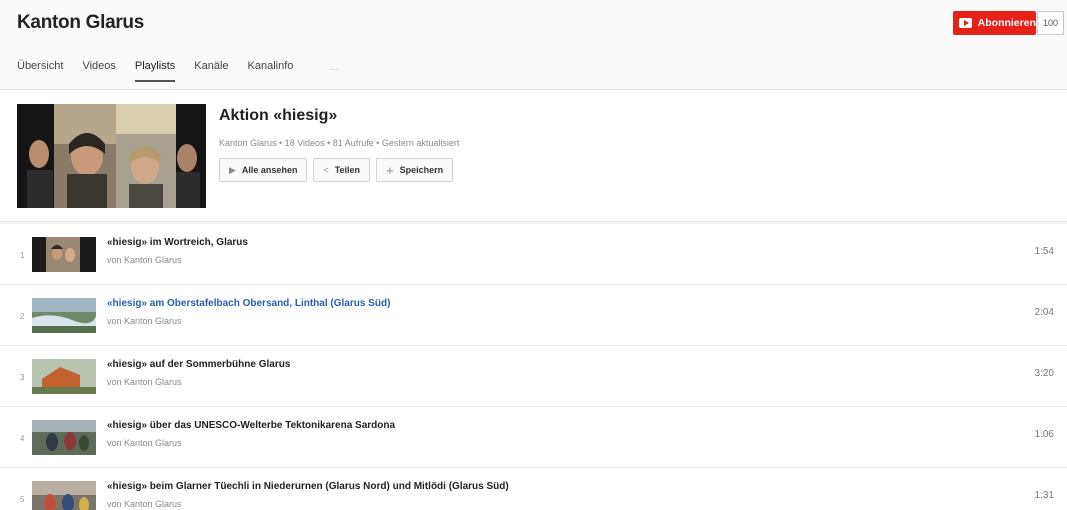 The height and width of the screenshot is (510, 1067). I want to click on playlist-thumbnail, so click(111, 156).